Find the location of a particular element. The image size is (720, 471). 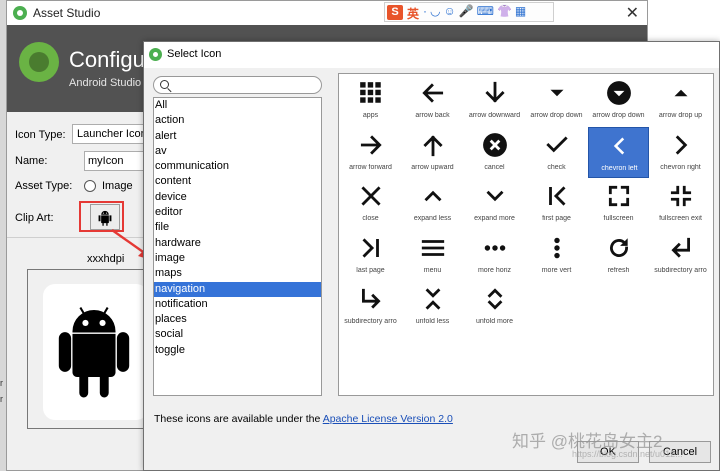

ime-language-toggle: 英 is located at coordinates (413, 13).